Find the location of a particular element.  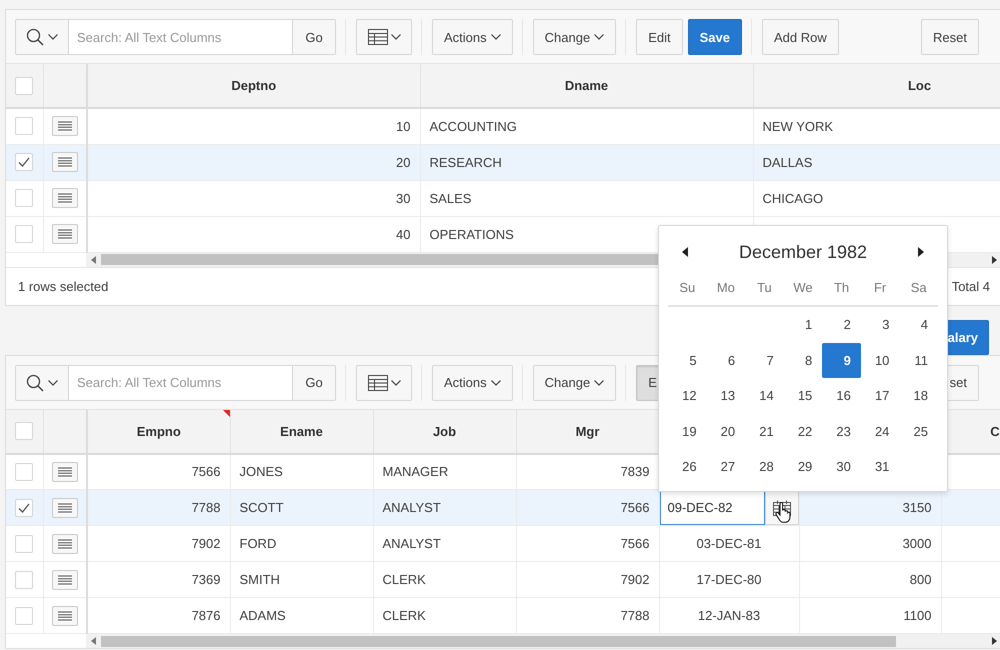

calendar-day: 7 is located at coordinates (764, 360).